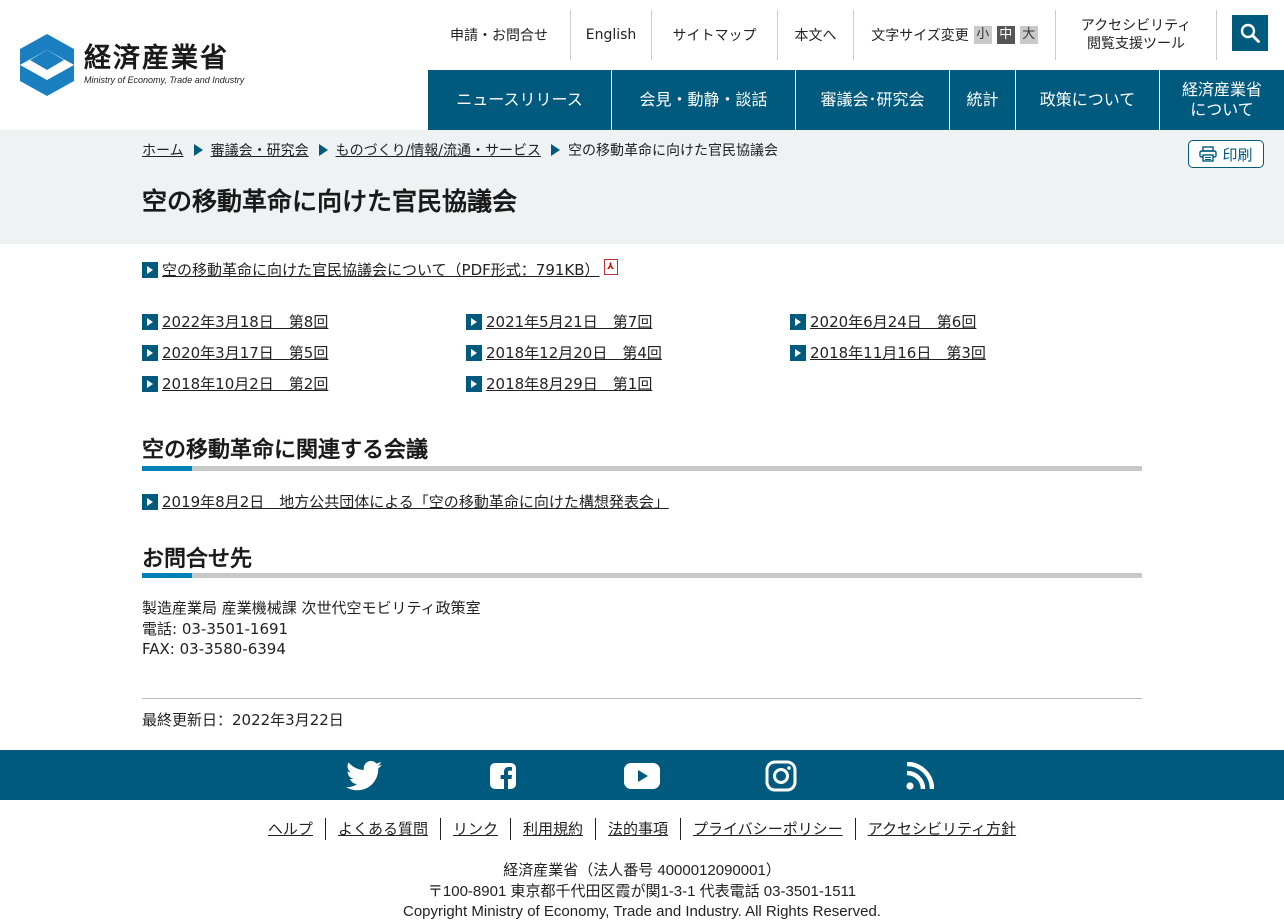  What do you see at coordinates (156, 58) in the screenshot?
I see `logo-japanese: 経済産業省` at bounding box center [156, 58].